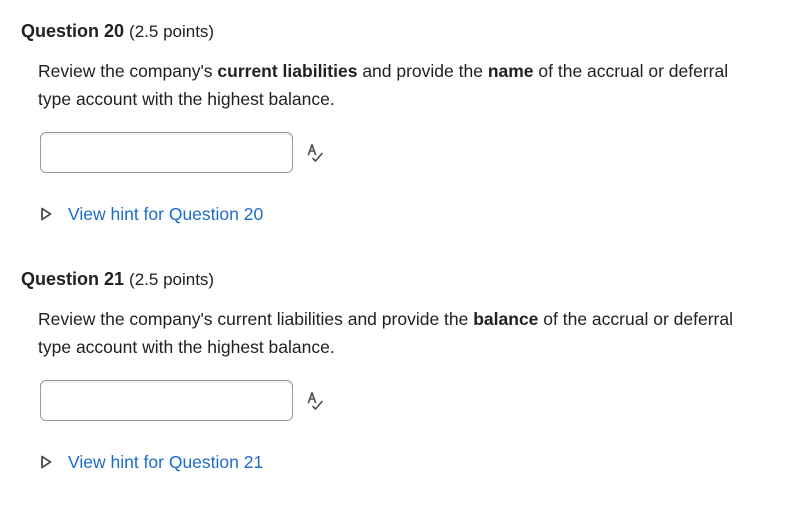  Describe the element at coordinates (73, 279) in the screenshot. I see `question-title: Question 21` at that location.